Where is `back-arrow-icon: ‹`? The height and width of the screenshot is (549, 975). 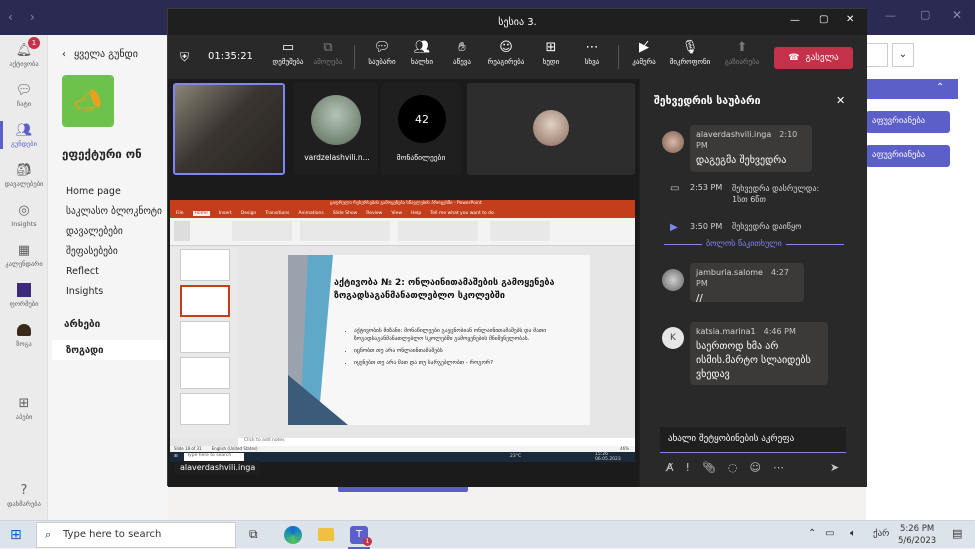 back-arrow-icon: ‹ is located at coordinates (10, 17).